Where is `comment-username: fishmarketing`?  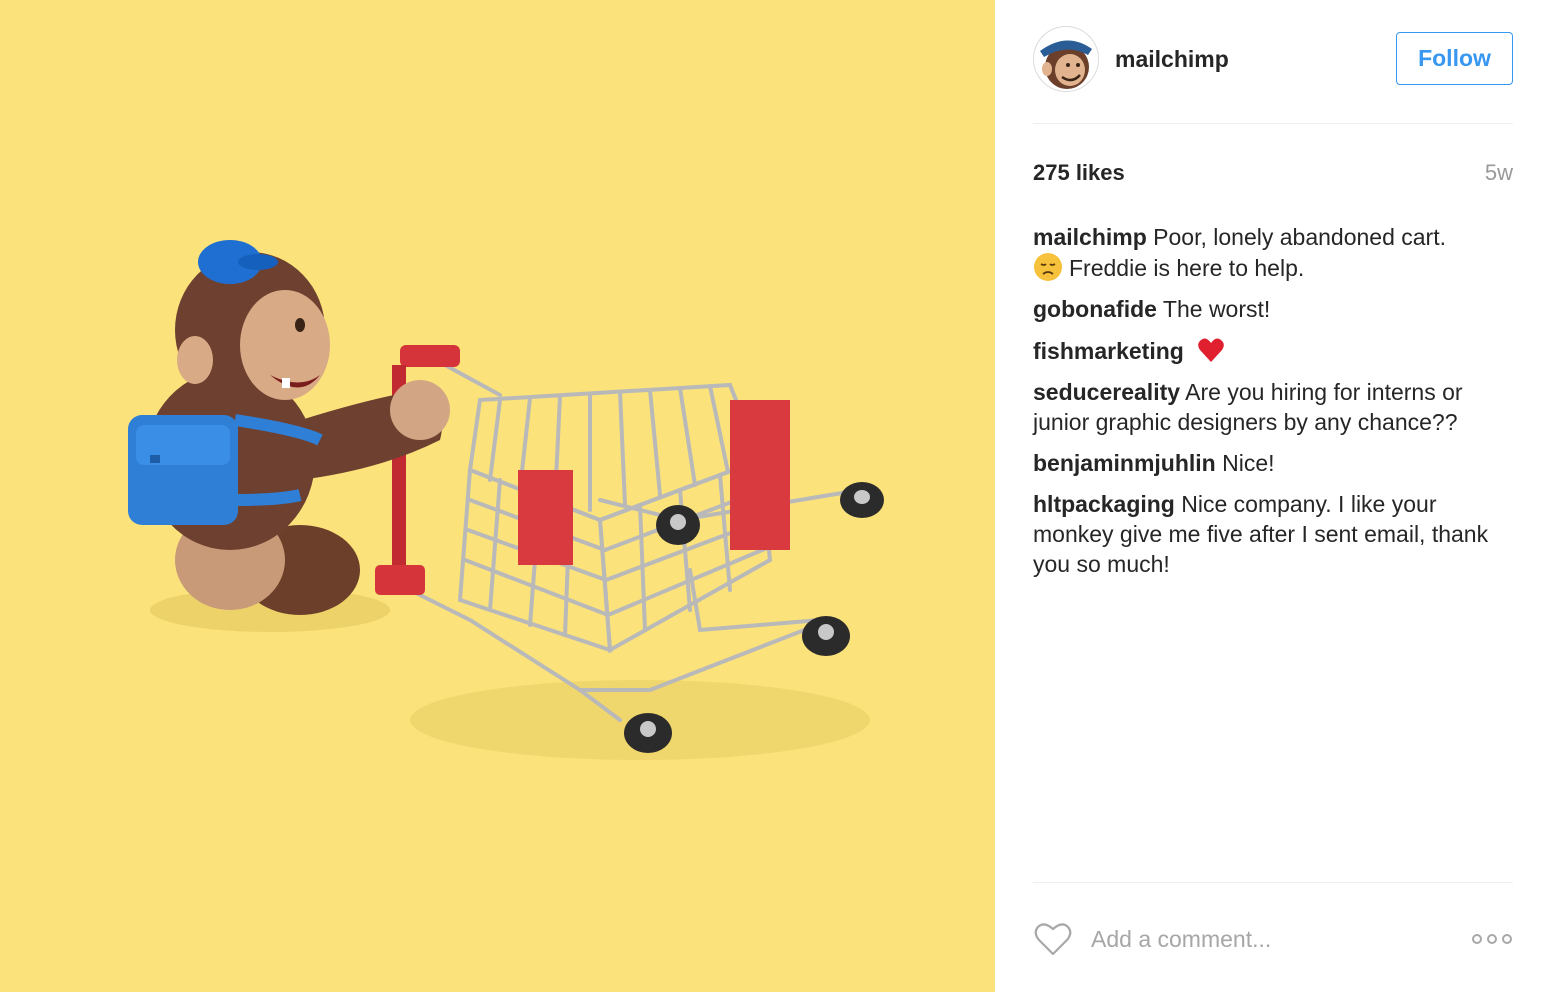 comment-username: fishmarketing is located at coordinates (1108, 351).